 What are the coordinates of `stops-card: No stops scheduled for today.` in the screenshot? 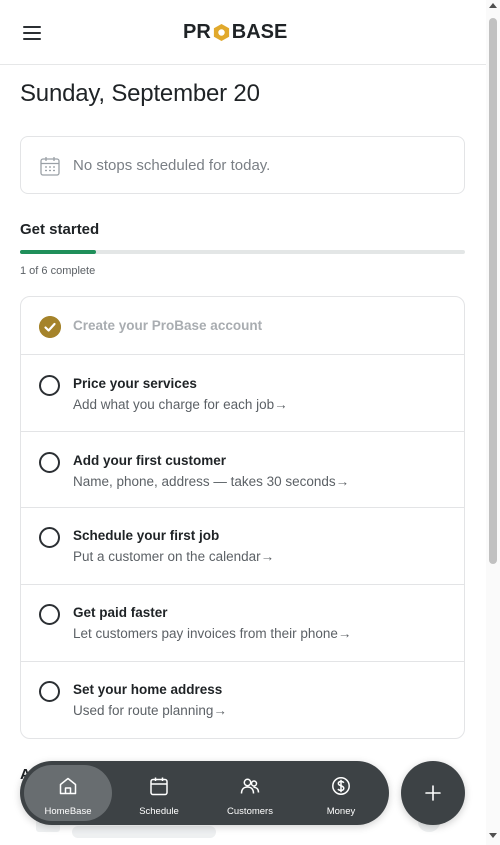 It's located at (242, 165).